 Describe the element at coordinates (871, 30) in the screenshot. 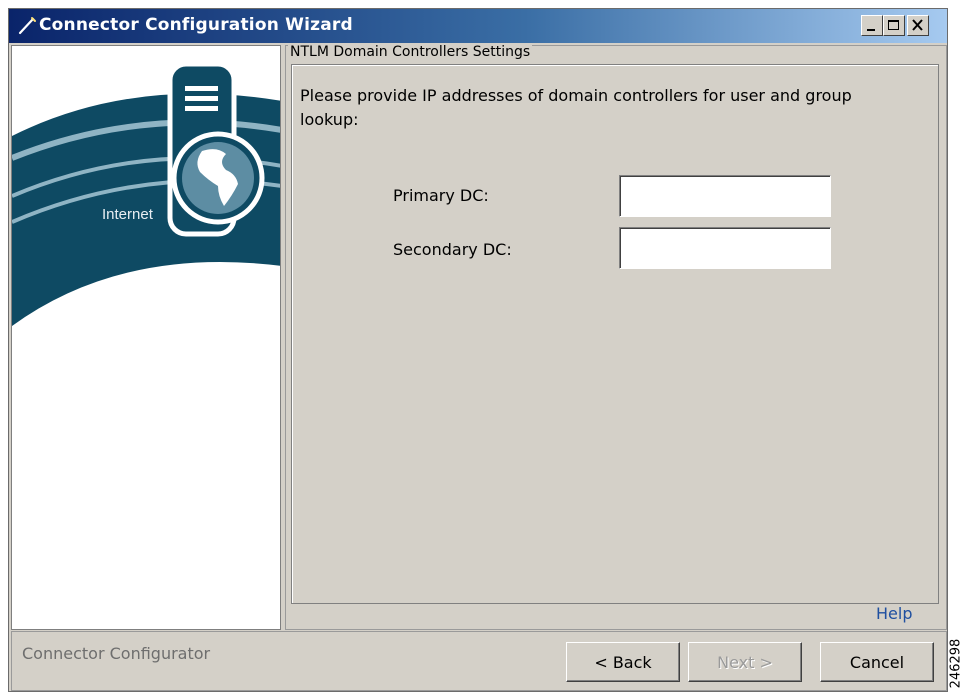

I see `minimize-icon` at that location.